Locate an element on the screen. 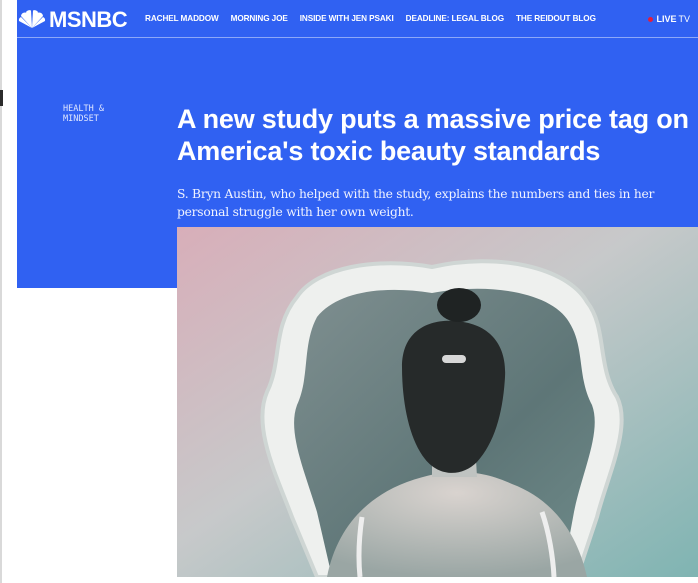 Image resolution: width=698 pixels, height=583 pixels. nav-item-morning-joe: MORNING JOE is located at coordinates (259, 19).